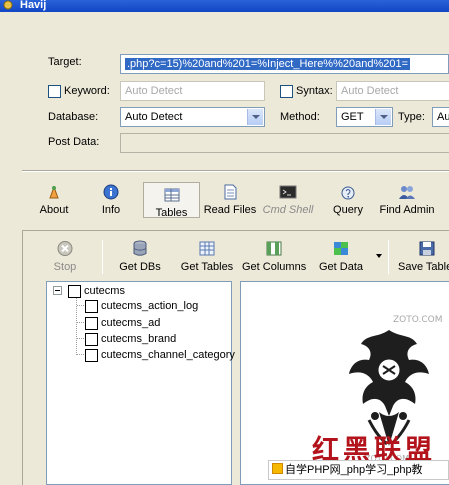 This screenshot has height=485, width=449. I want to click on nav-query-button: Query, so click(348, 204).